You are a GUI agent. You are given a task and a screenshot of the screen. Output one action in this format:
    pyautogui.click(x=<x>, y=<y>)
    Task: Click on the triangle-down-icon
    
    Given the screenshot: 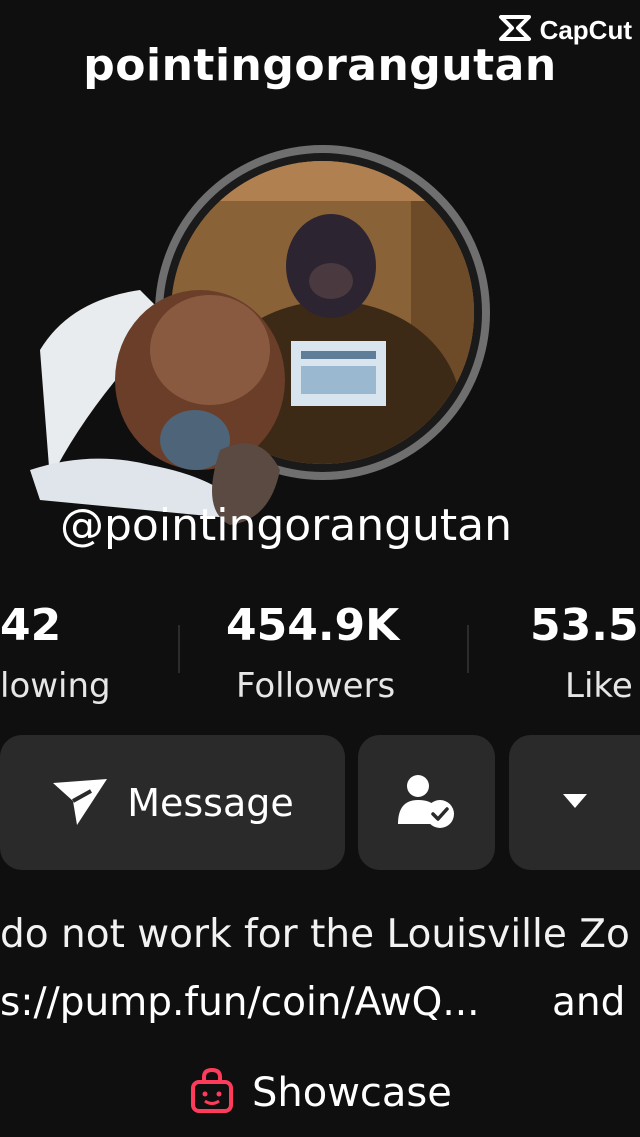 What is the action you would take?
    pyautogui.click(x=575, y=803)
    